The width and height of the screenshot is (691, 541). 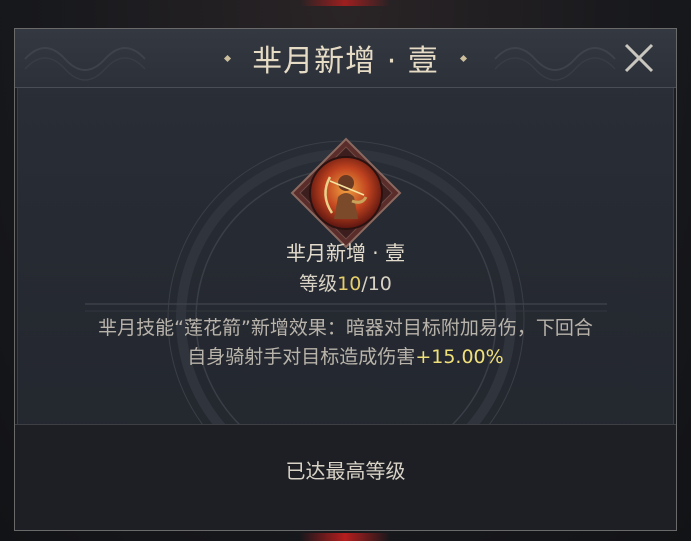 What do you see at coordinates (345, 61) in the screenshot?
I see `dialog-title: 芈月新增 · 壹` at bounding box center [345, 61].